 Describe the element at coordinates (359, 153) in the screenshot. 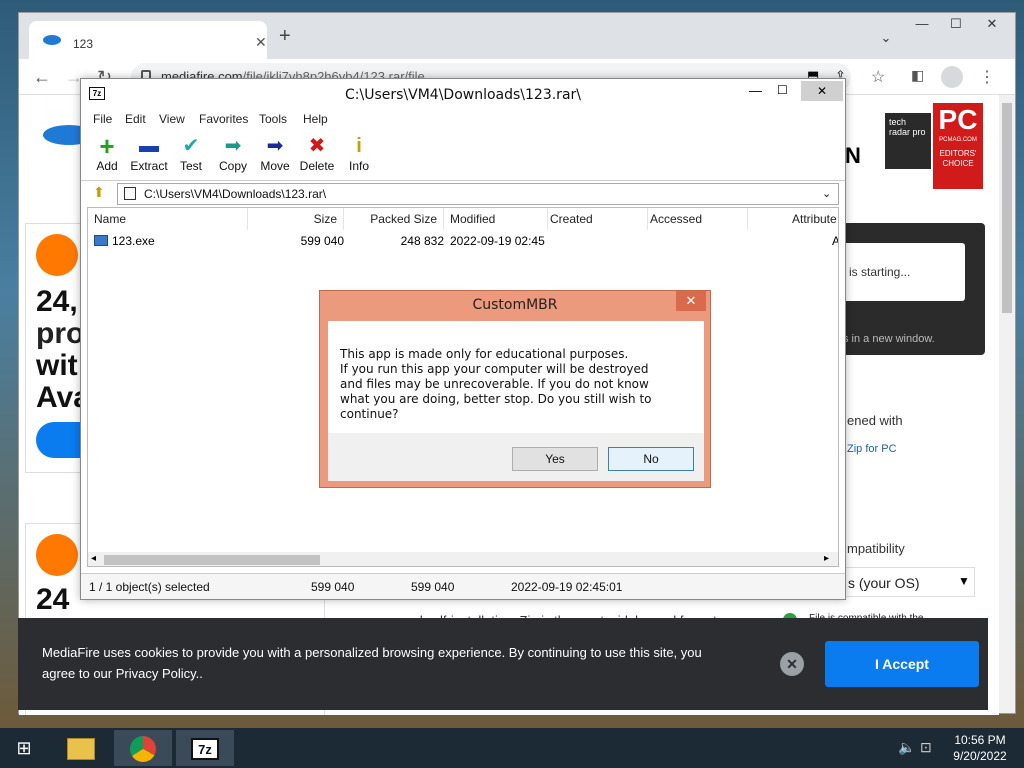

I see `info-button: i Info` at that location.